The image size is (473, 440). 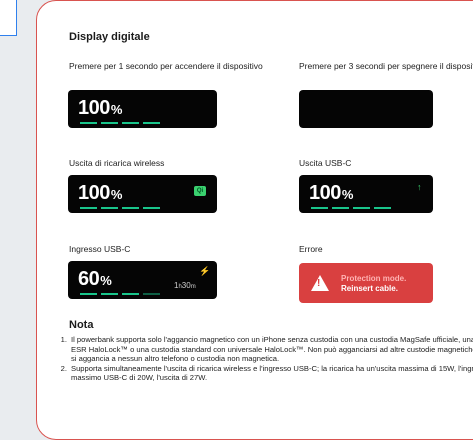 I want to click on wireless-level-bars, so click(x=120, y=208).